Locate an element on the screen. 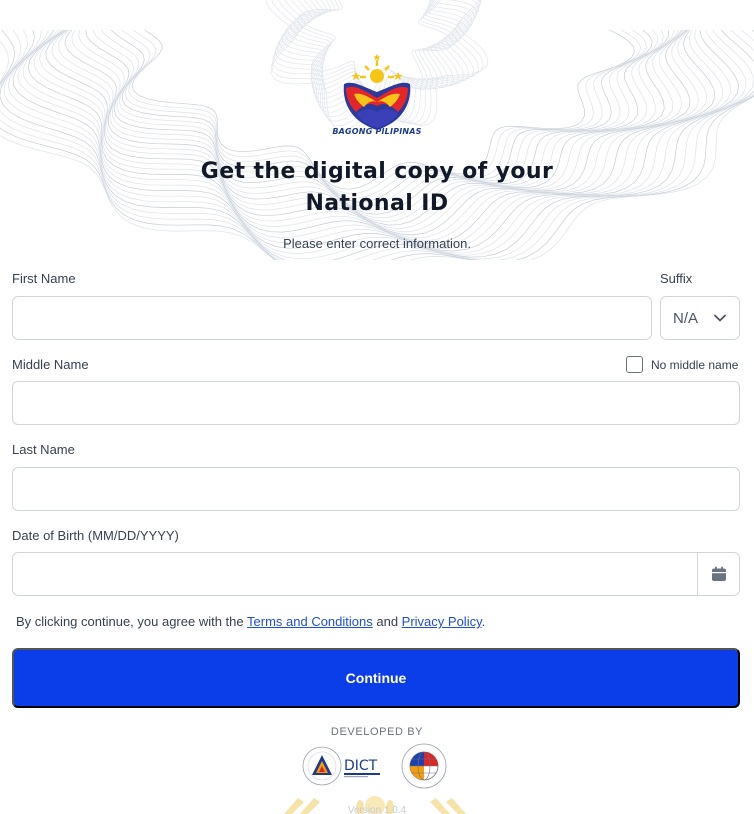  no-middle-name-label: No middle name is located at coordinates (694, 365).